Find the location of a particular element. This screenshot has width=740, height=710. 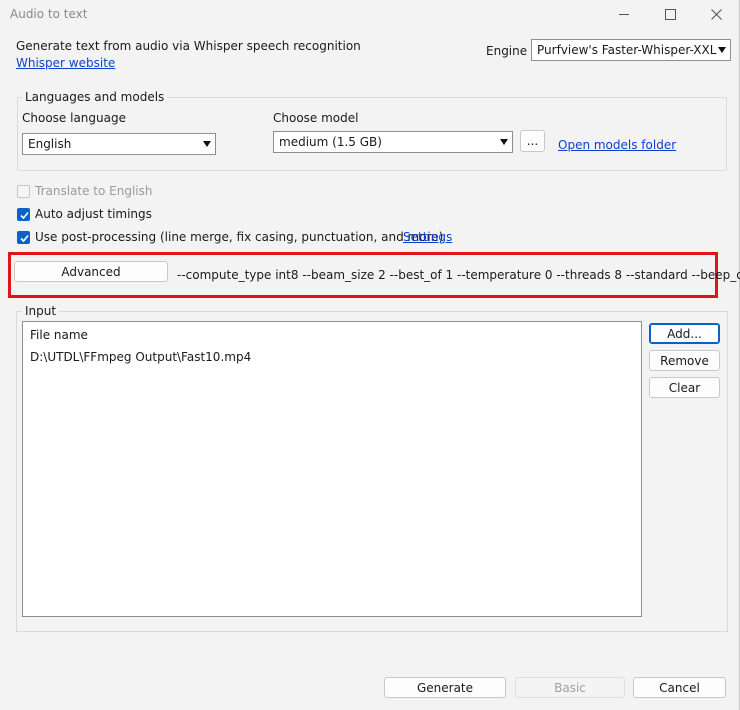

open-models-folder-link: Open models folder is located at coordinates (617, 145).